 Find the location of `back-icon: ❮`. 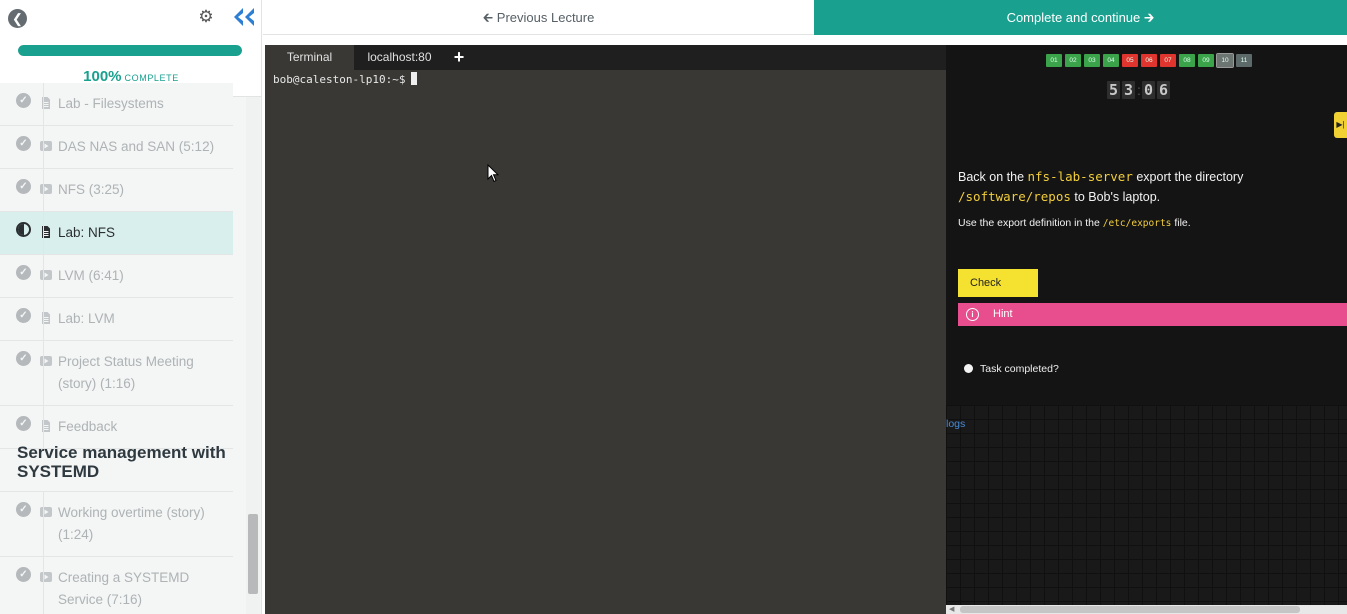

back-icon: ❮ is located at coordinates (17, 18).